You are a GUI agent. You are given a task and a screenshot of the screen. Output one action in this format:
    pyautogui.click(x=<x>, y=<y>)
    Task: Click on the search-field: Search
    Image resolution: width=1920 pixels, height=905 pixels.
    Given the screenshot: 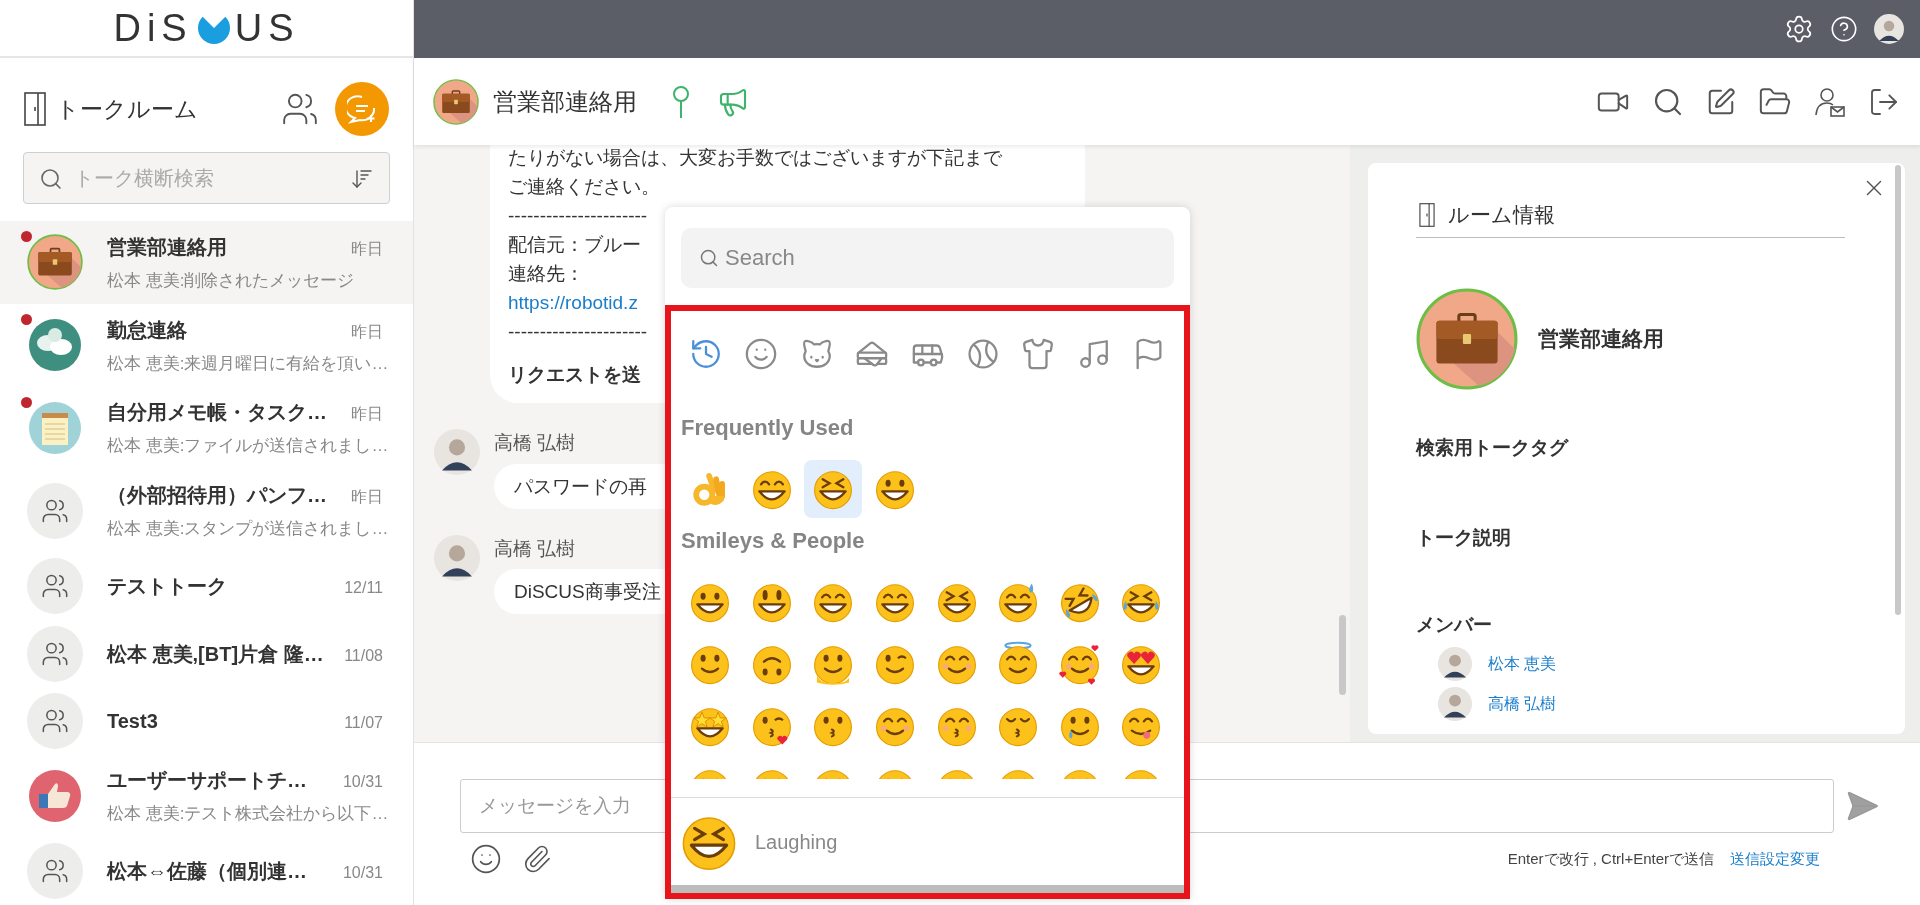 What is the action you would take?
    pyautogui.click(x=927, y=258)
    